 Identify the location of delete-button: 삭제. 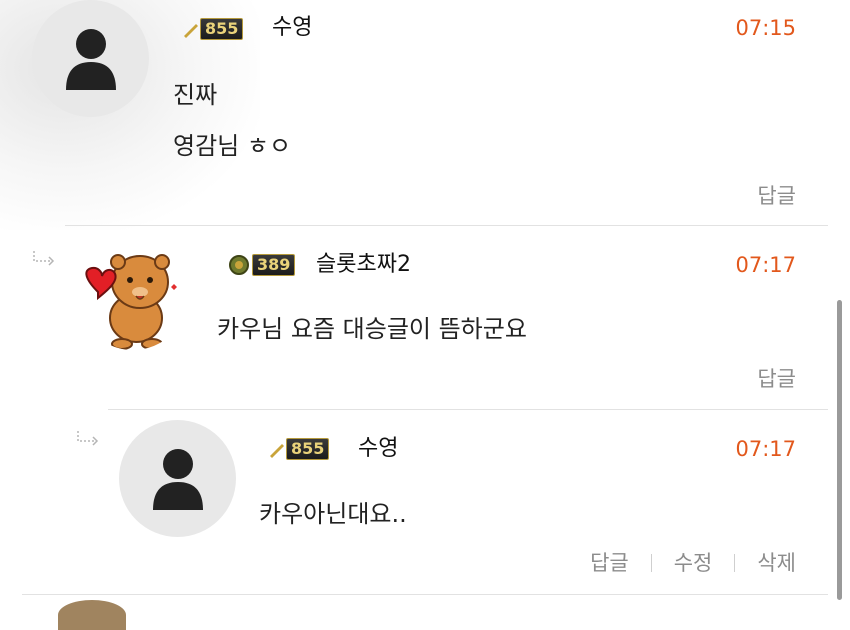
(776, 563).